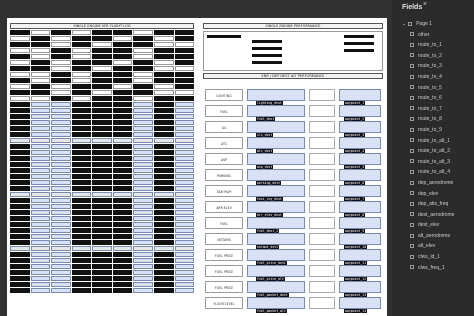 The image size is (474, 316). Describe the element at coordinates (438, 257) in the screenshot. I see `field-item: clws_id_1` at that location.